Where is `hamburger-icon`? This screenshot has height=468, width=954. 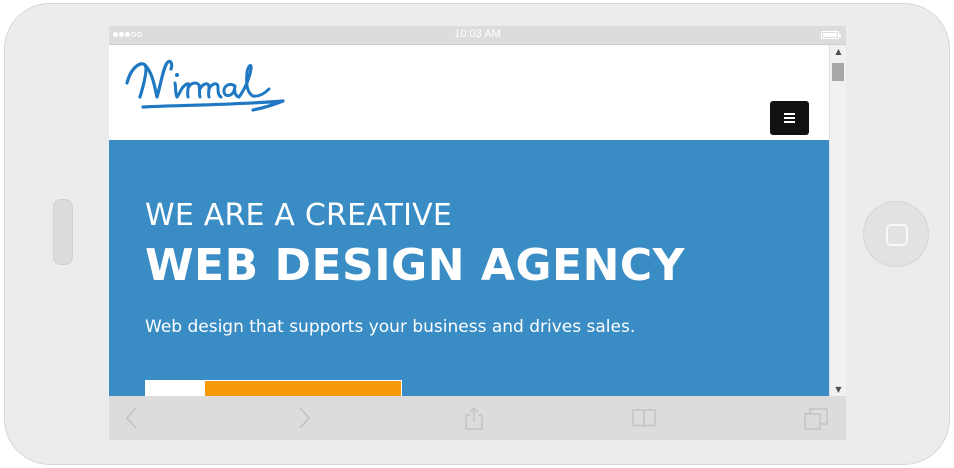 hamburger-icon is located at coordinates (789, 114).